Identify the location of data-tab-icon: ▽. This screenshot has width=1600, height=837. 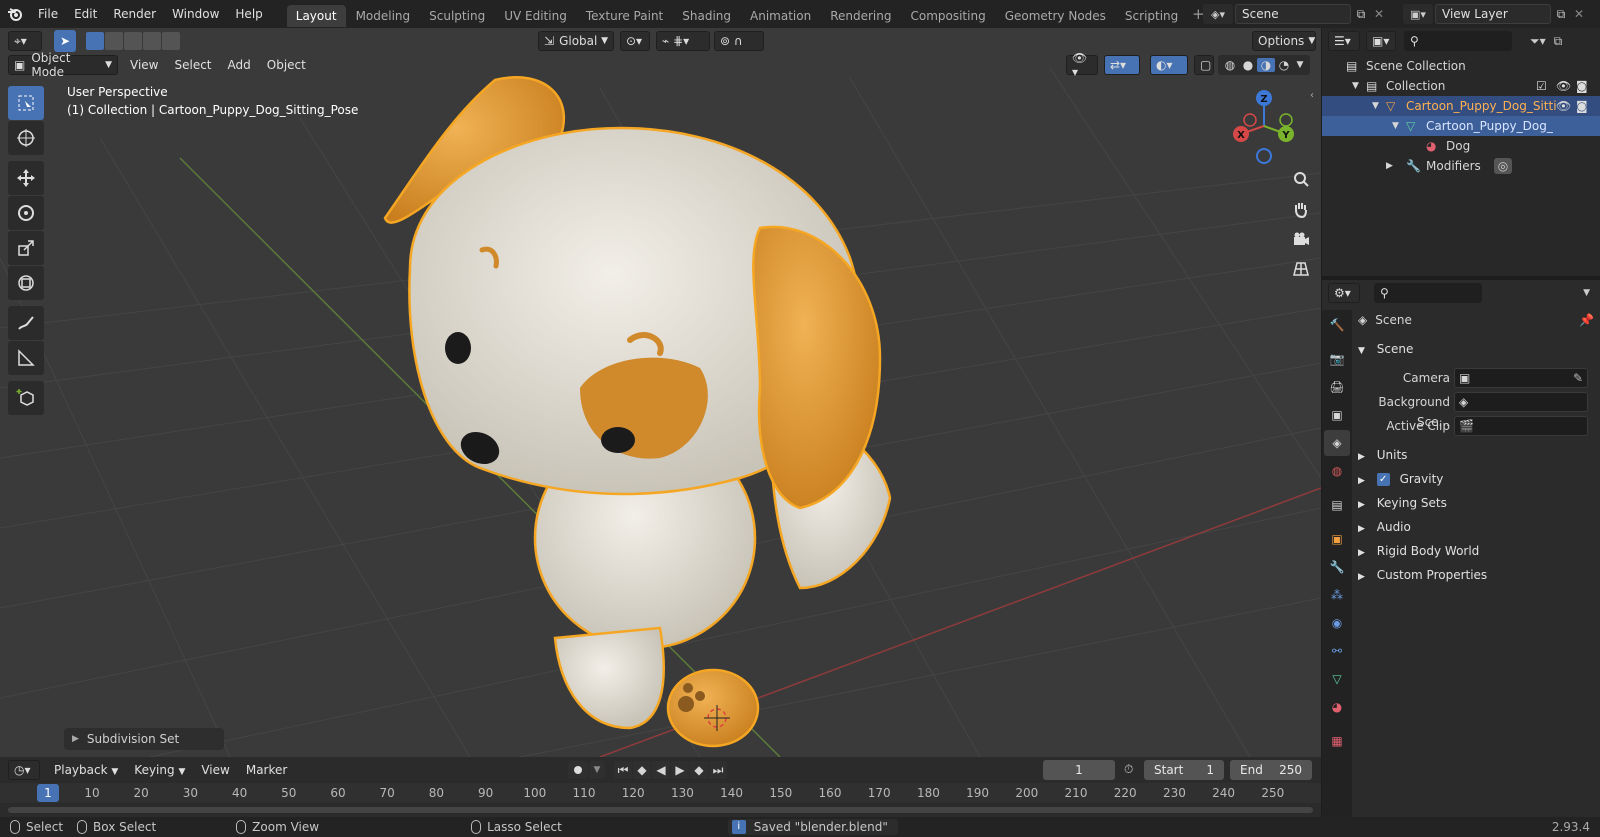
(1337, 679).